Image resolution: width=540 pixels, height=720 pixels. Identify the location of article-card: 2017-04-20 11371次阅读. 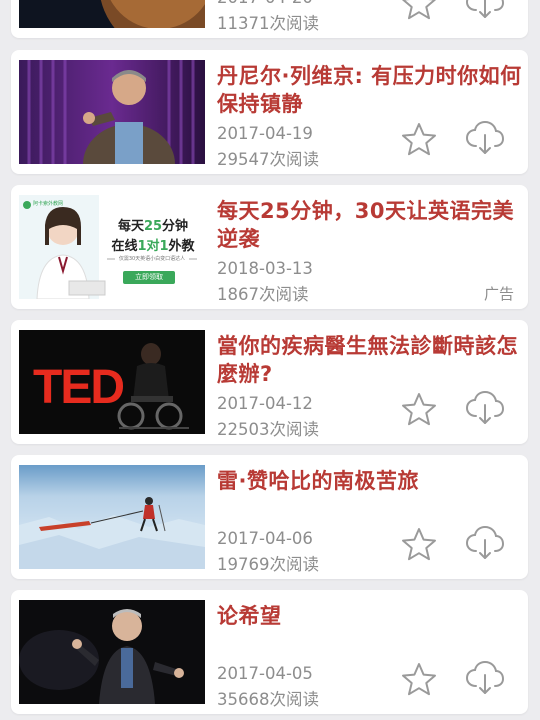
(269, 19).